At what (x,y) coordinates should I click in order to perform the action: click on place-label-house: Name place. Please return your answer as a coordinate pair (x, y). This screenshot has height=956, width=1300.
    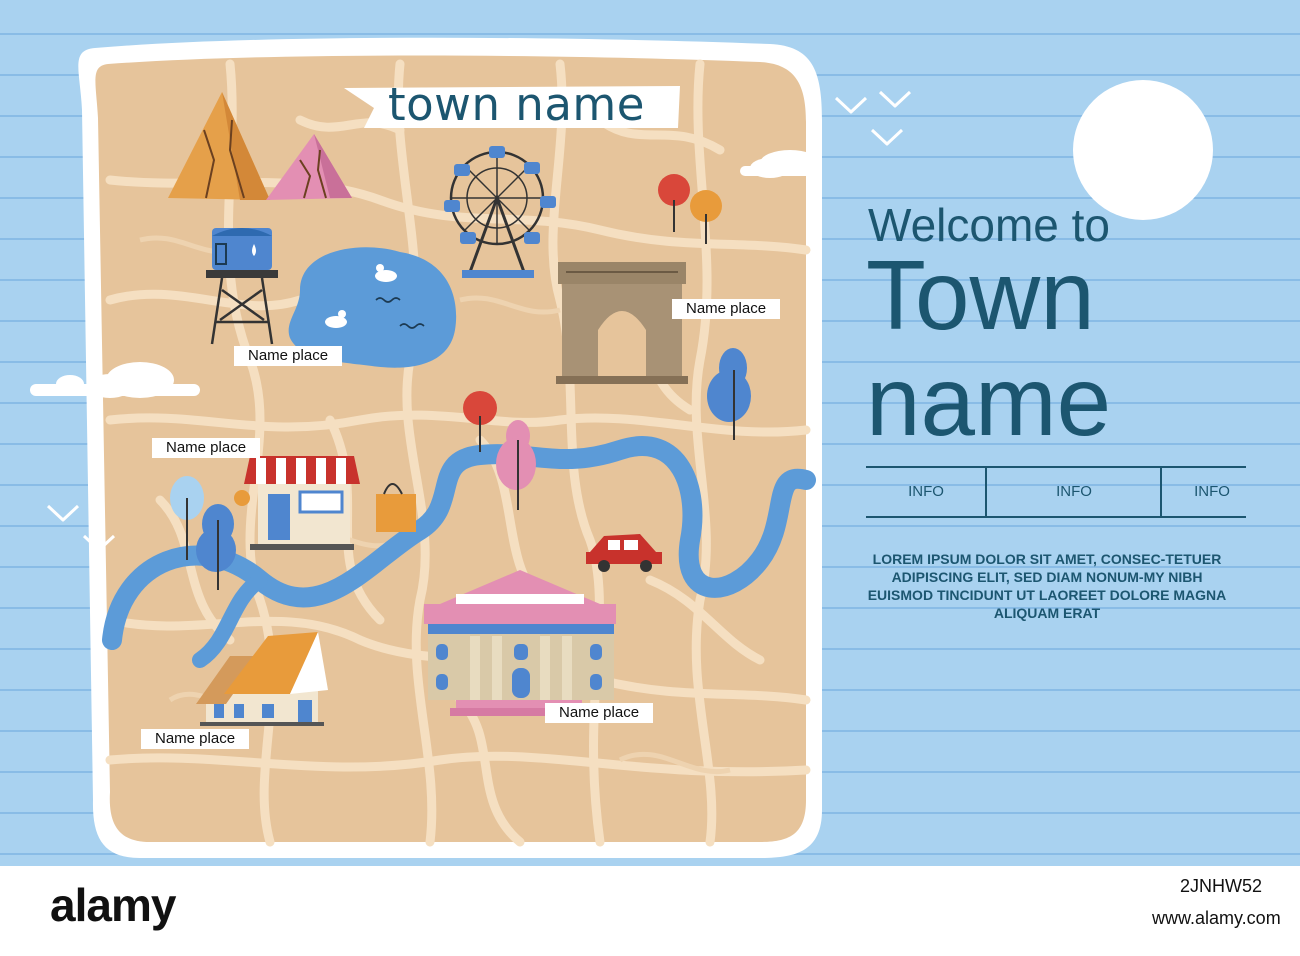
    Looking at the image, I should click on (195, 739).